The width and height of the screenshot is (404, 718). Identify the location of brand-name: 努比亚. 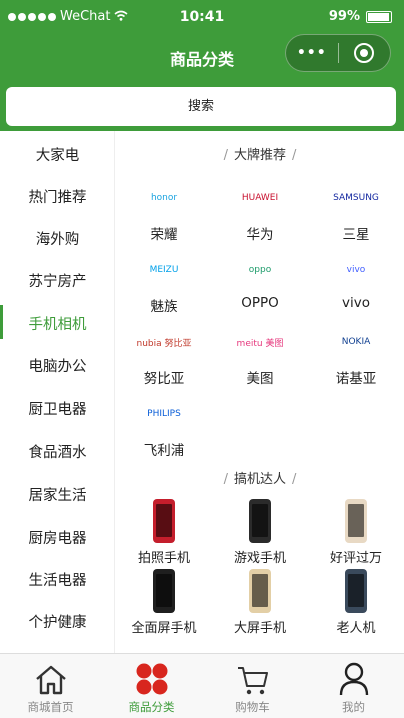
(164, 379).